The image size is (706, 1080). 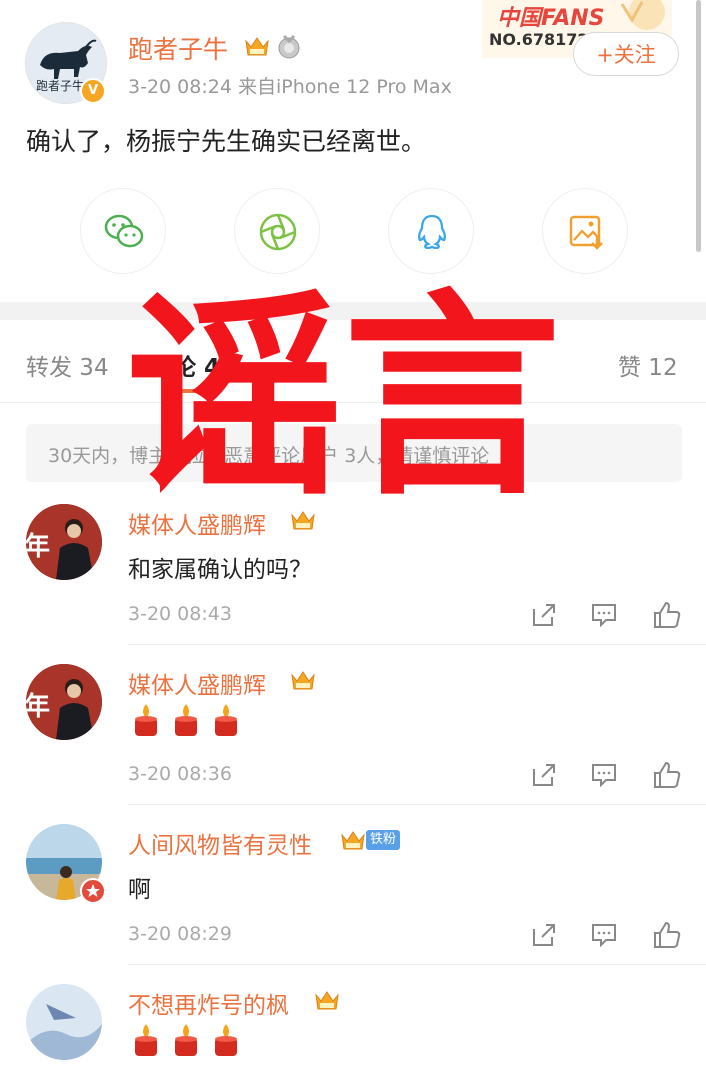 I want to click on star-badge-icon, so click(x=93, y=891).